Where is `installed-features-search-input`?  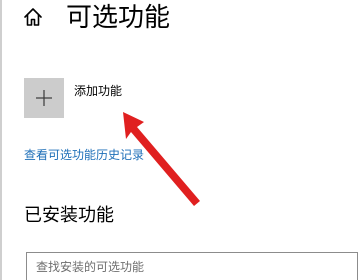
installed-features-search-input is located at coordinates (192, 266).